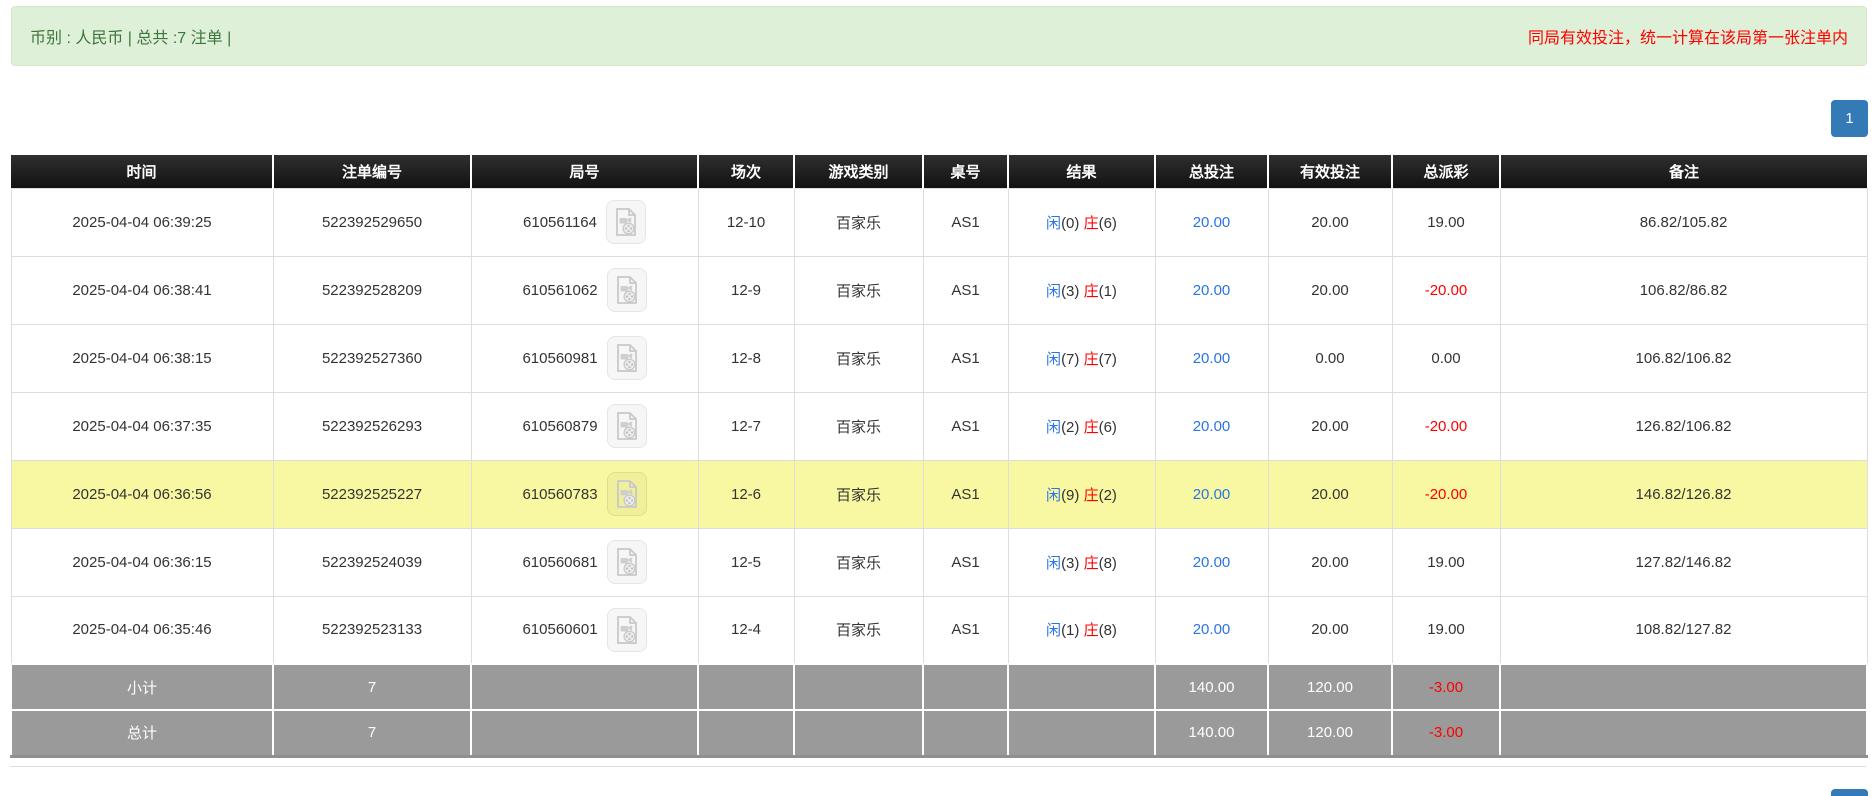  I want to click on cell-round_no: 610561164, so click(584, 222).